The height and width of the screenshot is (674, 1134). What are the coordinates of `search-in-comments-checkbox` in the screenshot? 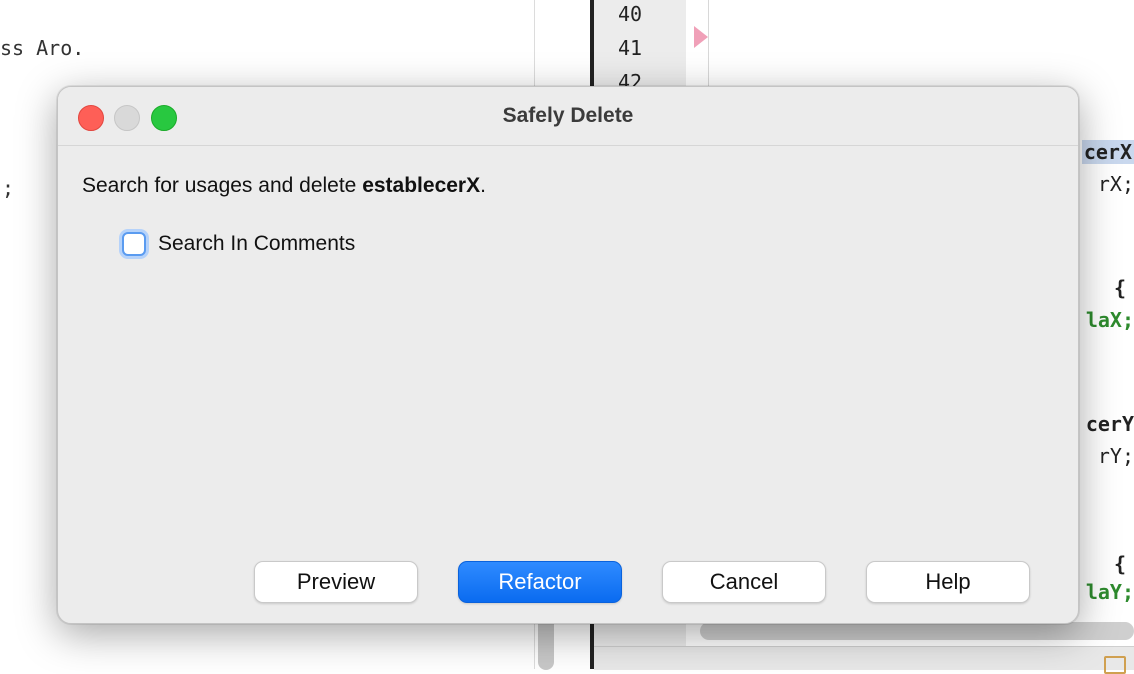 It's located at (134, 244).